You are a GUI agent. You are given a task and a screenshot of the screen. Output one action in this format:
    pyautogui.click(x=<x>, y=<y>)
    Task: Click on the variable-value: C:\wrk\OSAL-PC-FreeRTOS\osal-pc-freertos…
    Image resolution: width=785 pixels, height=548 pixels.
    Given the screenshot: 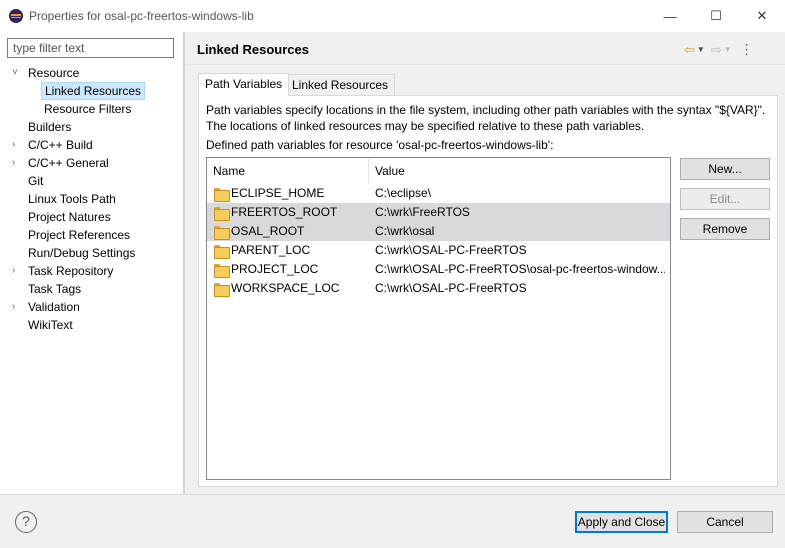 What is the action you would take?
    pyautogui.click(x=520, y=269)
    